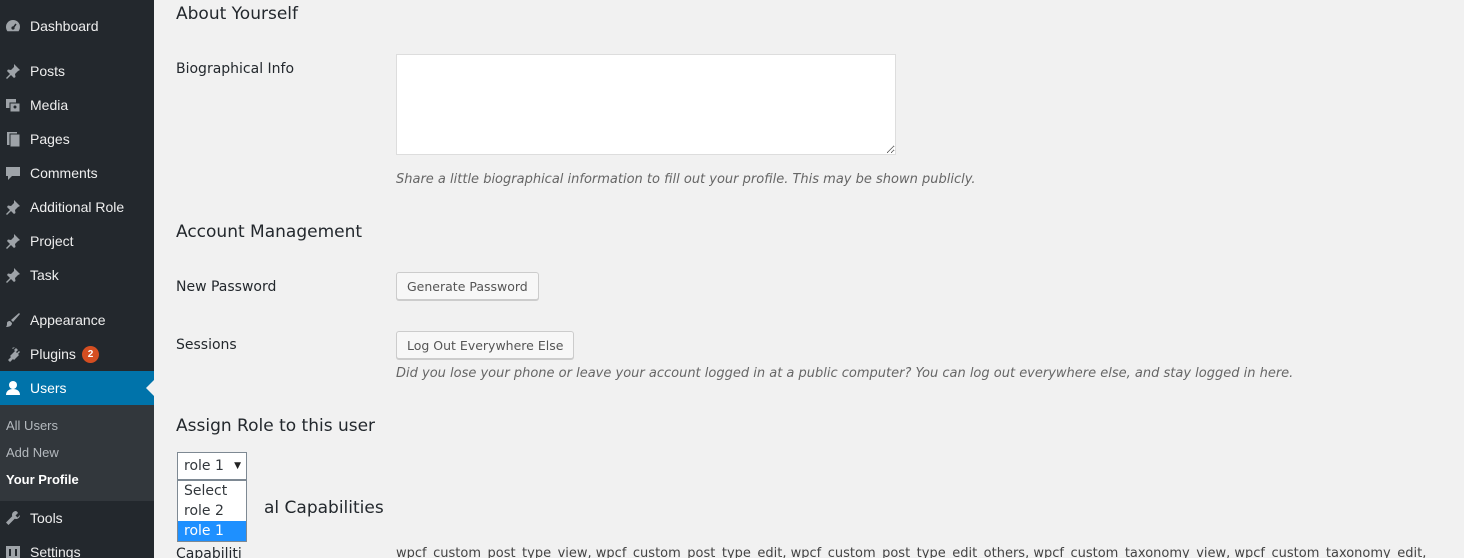 Image resolution: width=1464 pixels, height=558 pixels. What do you see at coordinates (77, 354) in the screenshot?
I see `sidebar-item-plugins: Plugins 2` at bounding box center [77, 354].